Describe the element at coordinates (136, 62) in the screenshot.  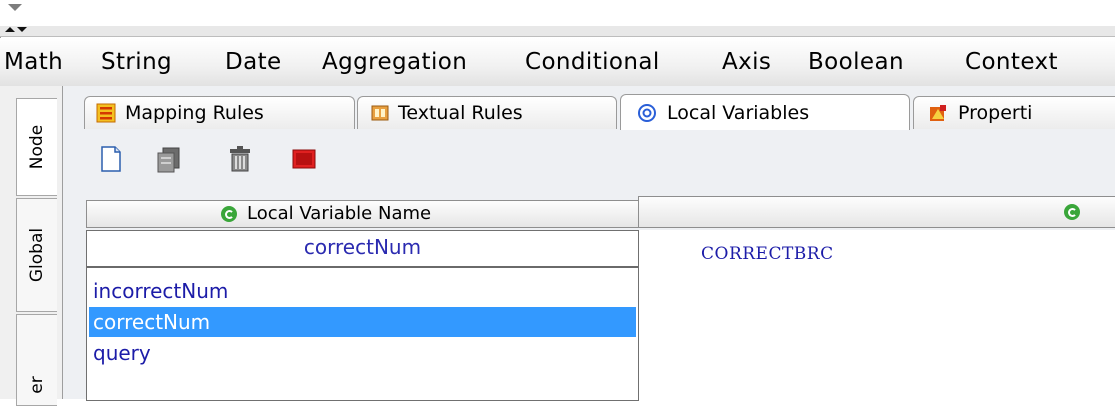
I see `menu-string: String` at that location.